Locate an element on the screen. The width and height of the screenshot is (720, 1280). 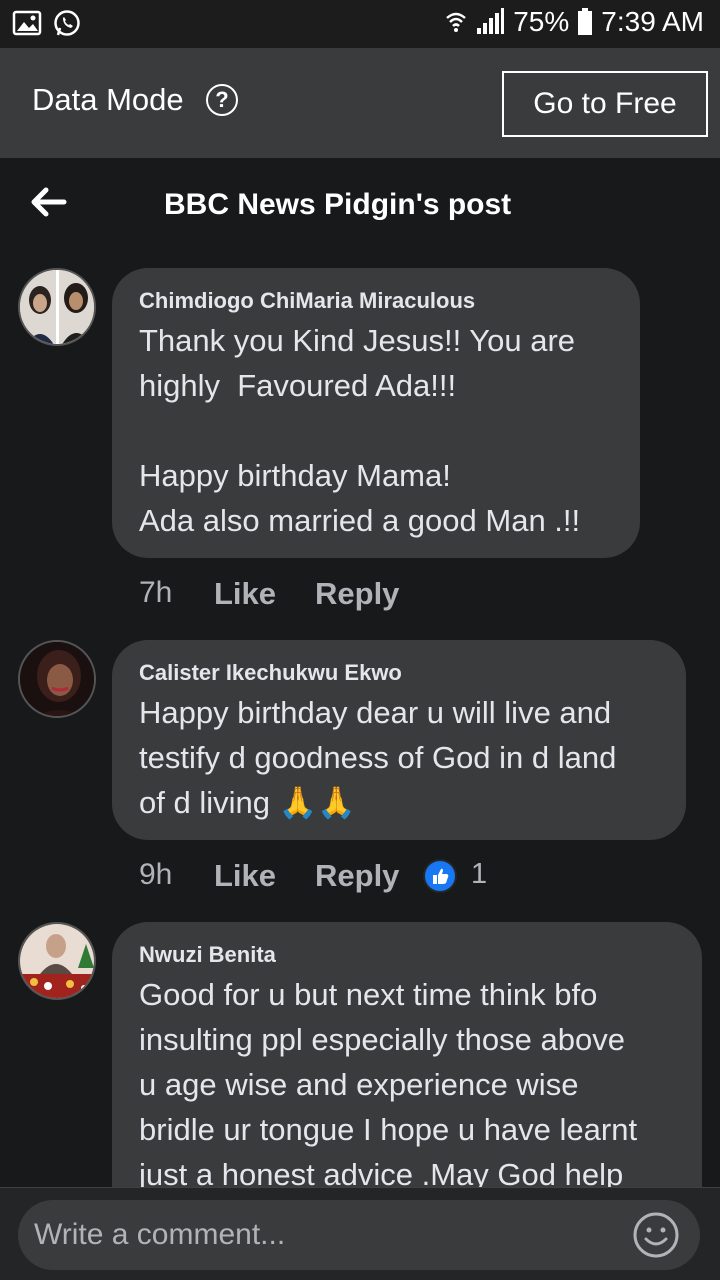
gallery-icon is located at coordinates (27, 23).